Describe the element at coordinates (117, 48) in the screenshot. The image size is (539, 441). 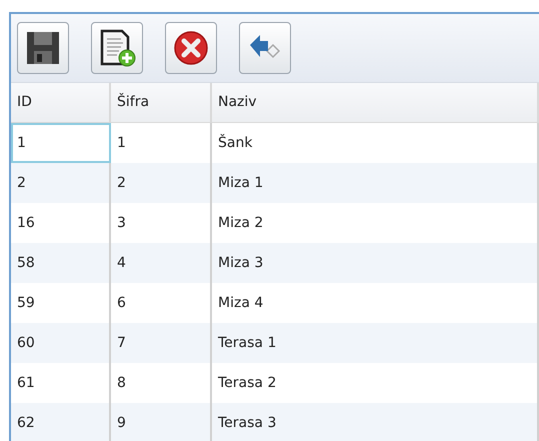
I see `new-document-button` at that location.